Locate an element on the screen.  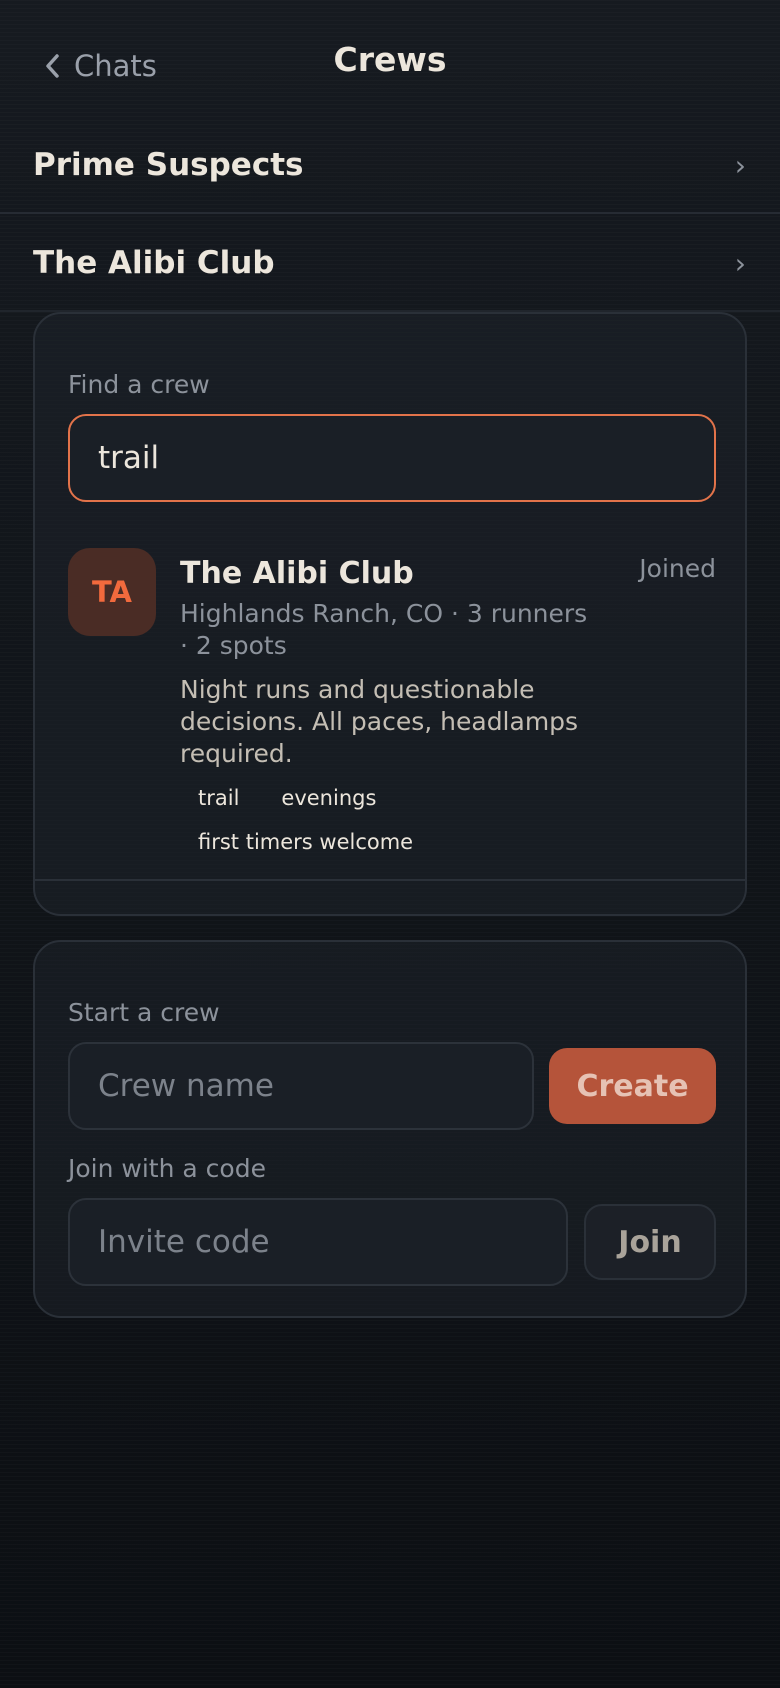
crew-row-prime-suspects: Prime Suspects › is located at coordinates (390, 166).